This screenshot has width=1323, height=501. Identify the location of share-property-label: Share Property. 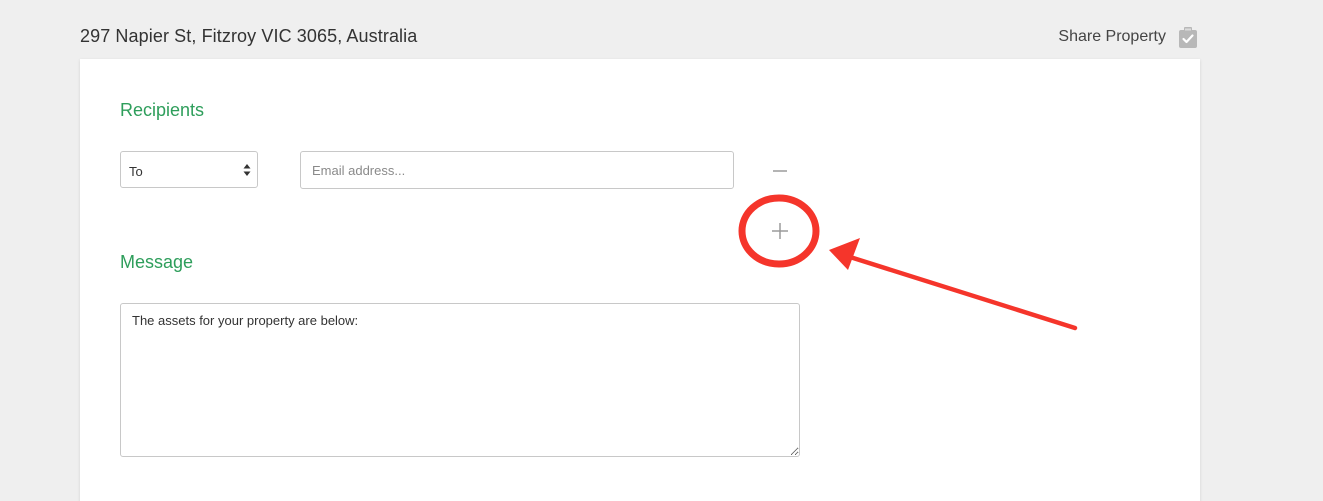
(1112, 36).